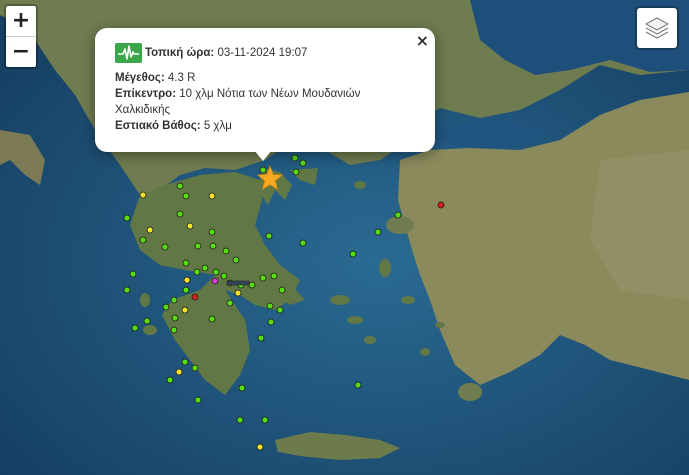  I want to click on depth-label: Εστιακό Βάθος:, so click(158, 126).